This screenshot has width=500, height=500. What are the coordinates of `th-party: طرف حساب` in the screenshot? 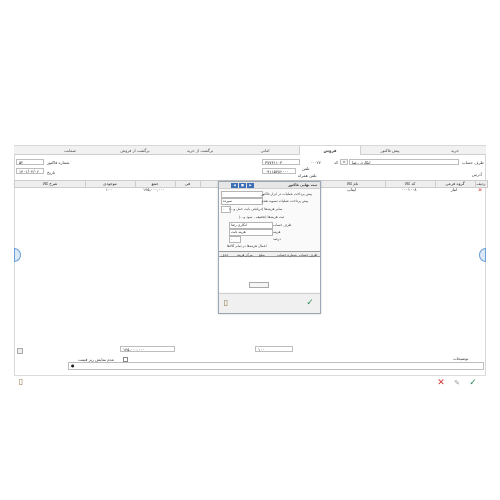 It's located at (308, 255).